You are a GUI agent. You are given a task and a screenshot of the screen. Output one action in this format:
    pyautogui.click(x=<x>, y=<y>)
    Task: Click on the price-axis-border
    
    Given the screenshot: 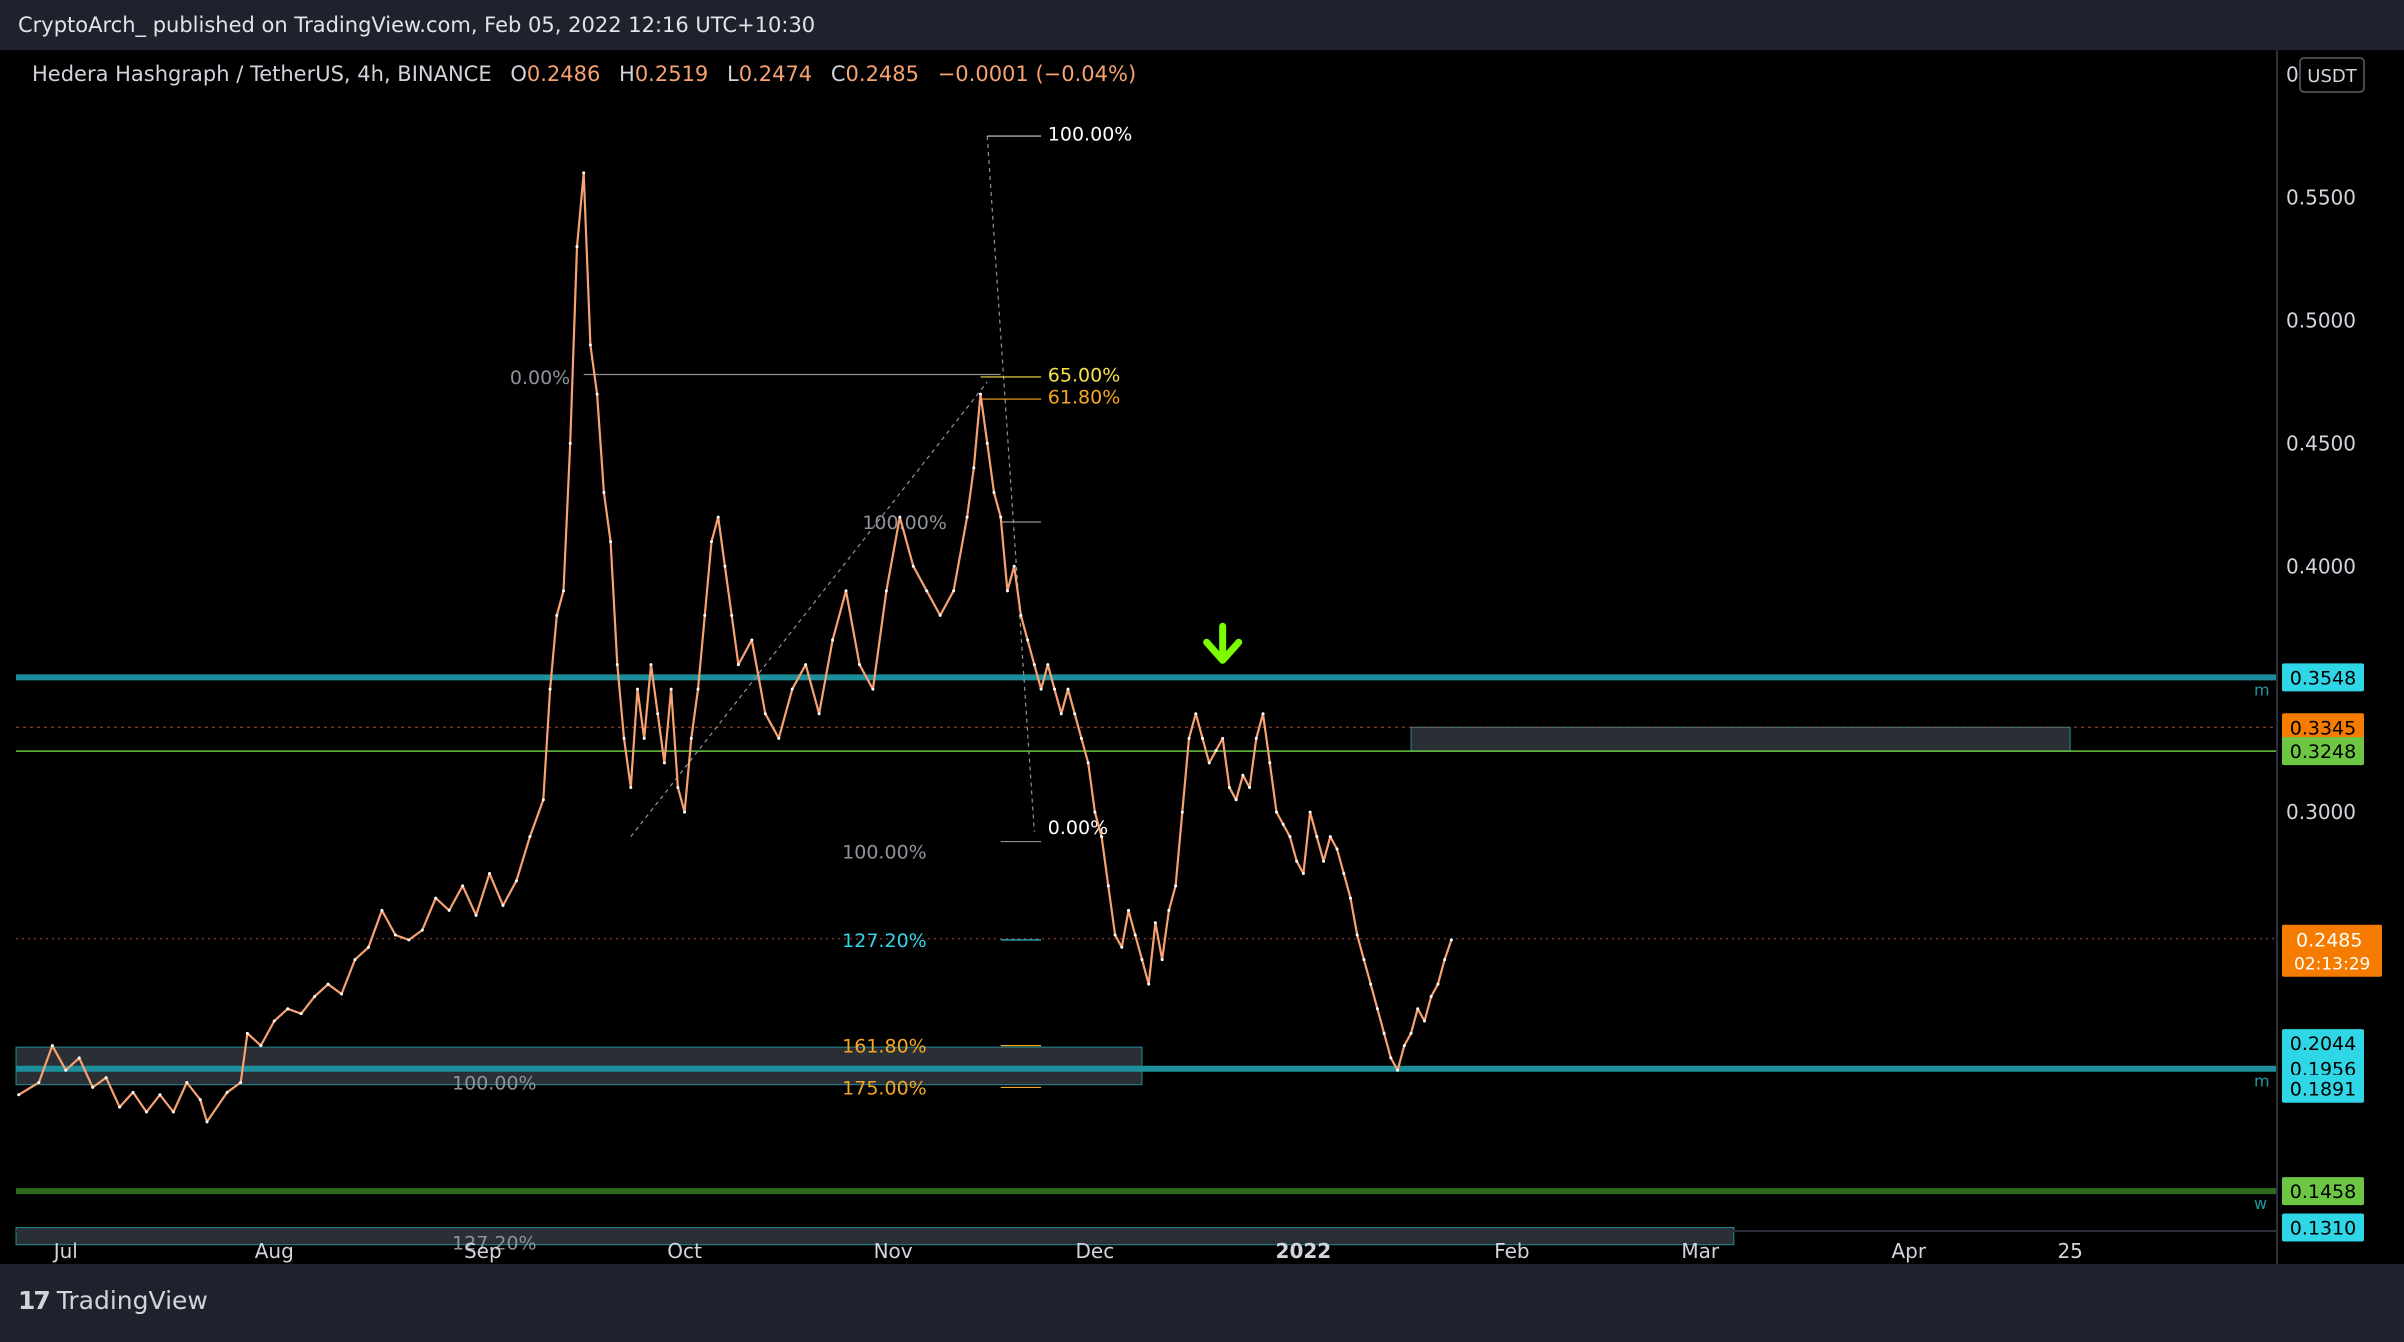 What is the action you would take?
    pyautogui.click(x=2277, y=657)
    